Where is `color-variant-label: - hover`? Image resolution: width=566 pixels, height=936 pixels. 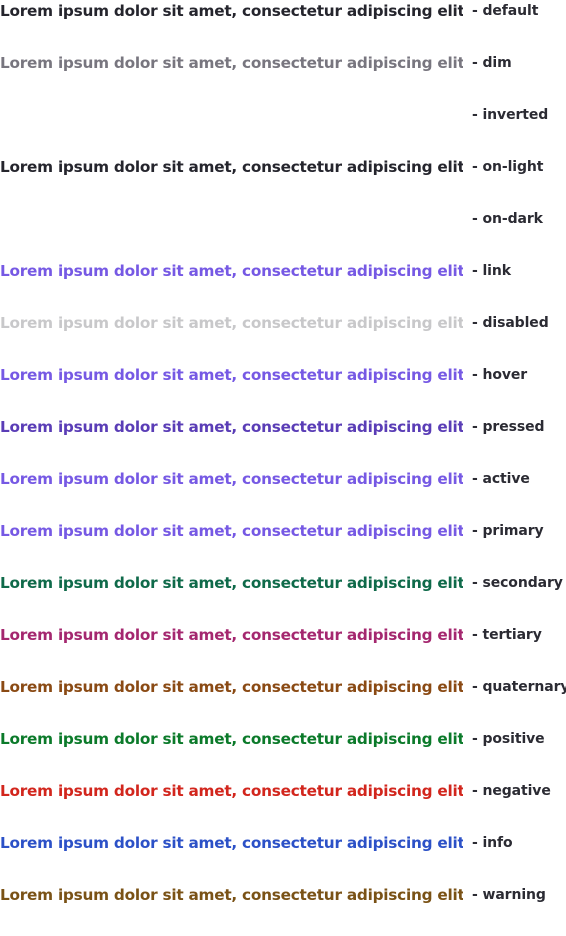 color-variant-label: - hover is located at coordinates (500, 375).